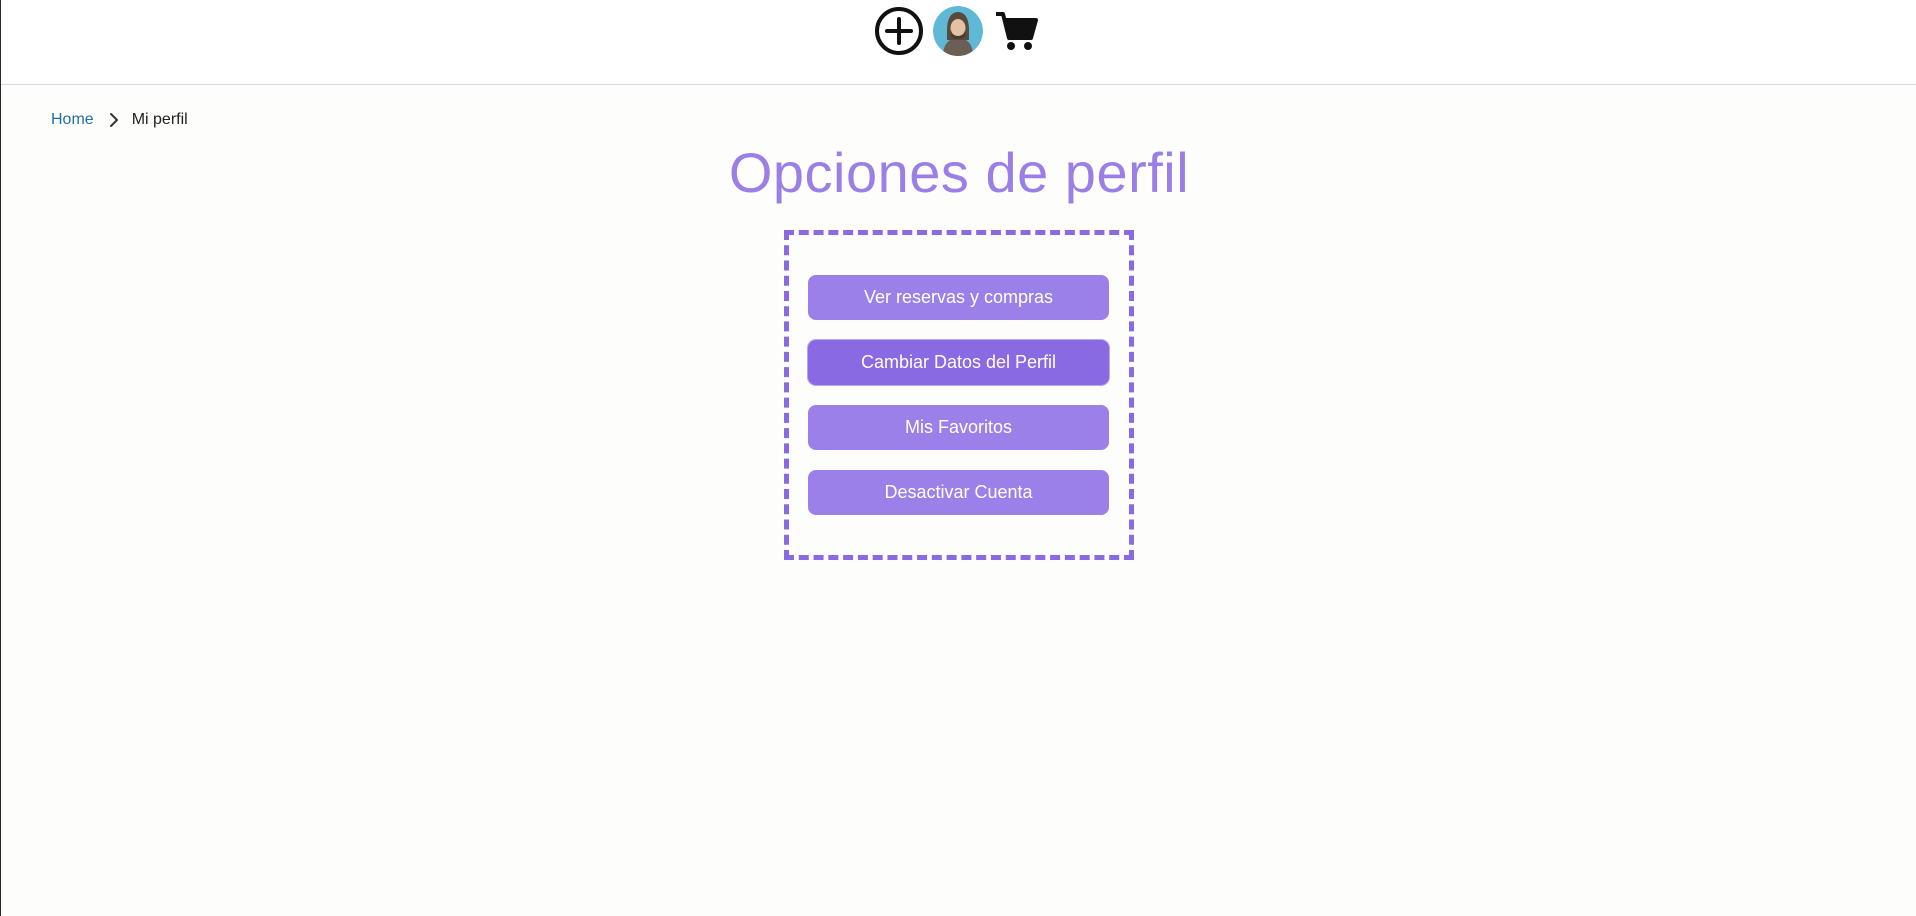  What do you see at coordinates (958, 427) in the screenshot?
I see `favorites-button: Mis Favoritos` at bounding box center [958, 427].